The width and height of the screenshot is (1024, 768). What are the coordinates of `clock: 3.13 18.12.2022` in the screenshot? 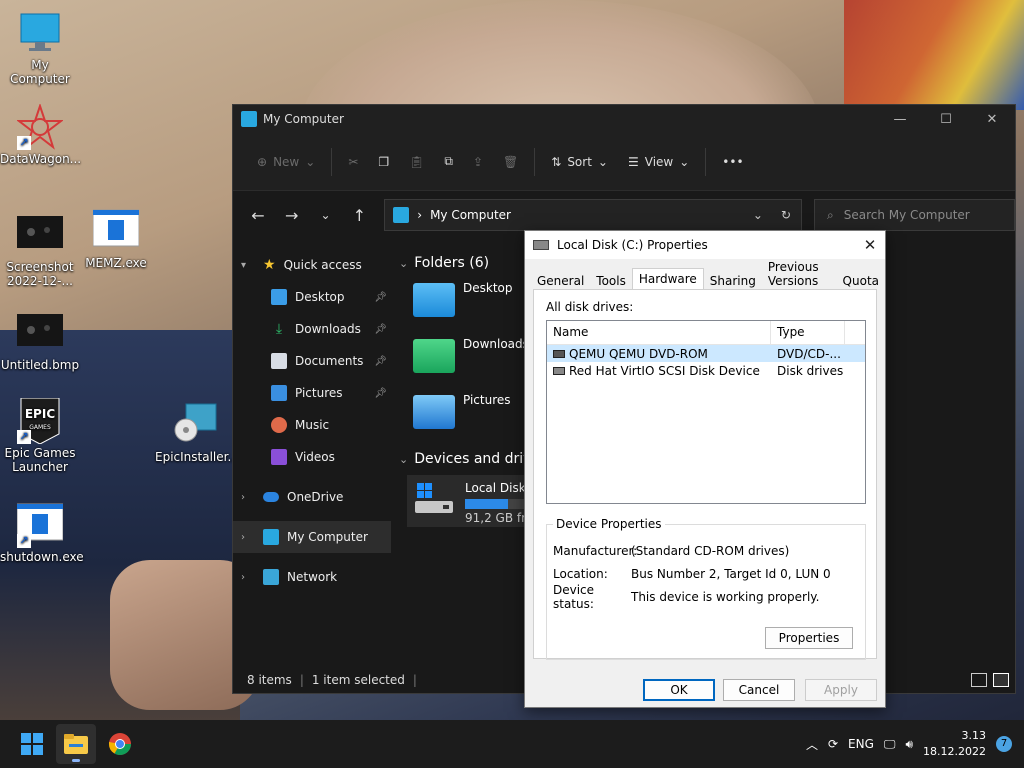 It's located at (954, 744).